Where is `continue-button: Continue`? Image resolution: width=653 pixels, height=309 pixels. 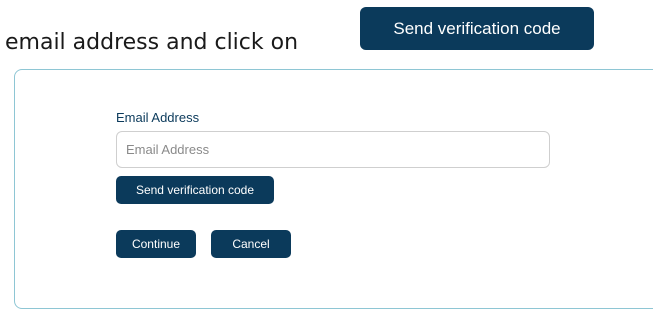 continue-button: Continue is located at coordinates (156, 244).